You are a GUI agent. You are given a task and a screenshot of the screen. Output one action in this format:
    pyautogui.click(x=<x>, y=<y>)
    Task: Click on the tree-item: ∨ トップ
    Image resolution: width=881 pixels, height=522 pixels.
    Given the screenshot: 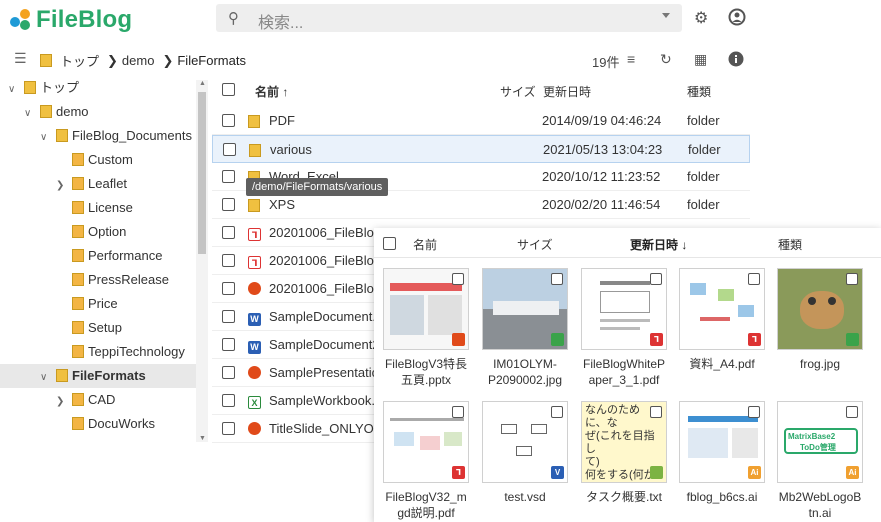 What is the action you would take?
    pyautogui.click(x=43, y=88)
    